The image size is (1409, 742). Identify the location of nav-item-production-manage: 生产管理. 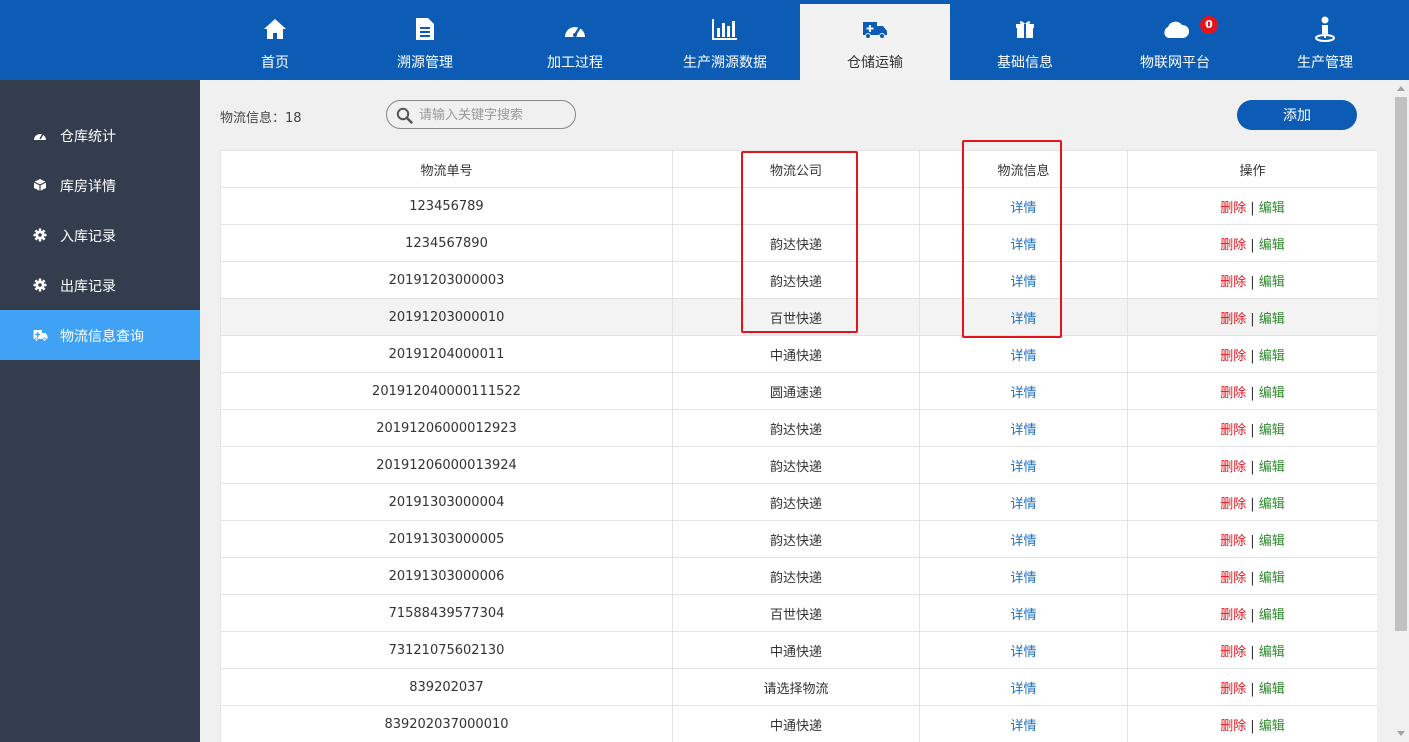
(1325, 40).